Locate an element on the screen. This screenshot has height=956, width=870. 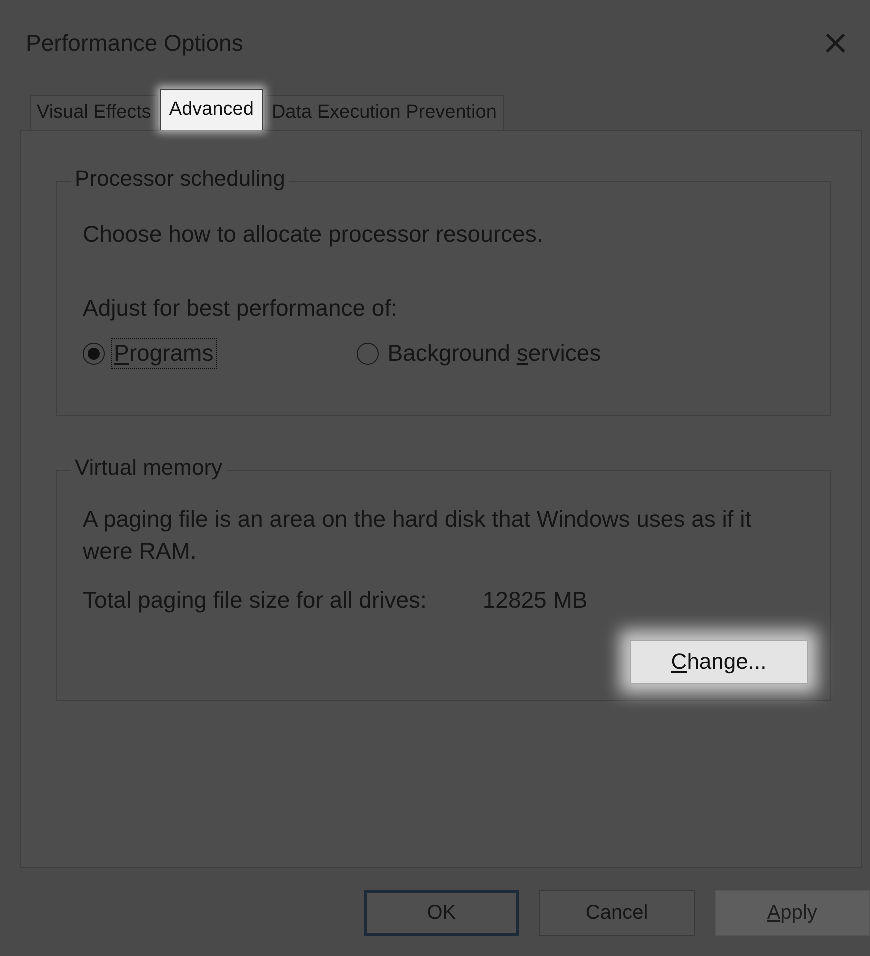
size-value: 12825 MB is located at coordinates (535, 600).